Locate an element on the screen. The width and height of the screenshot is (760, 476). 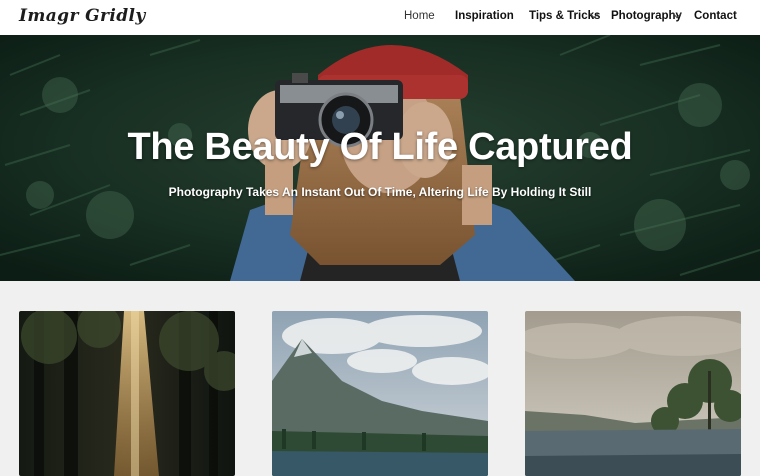
nav-tips-tricks: Tips & Tricks is located at coordinates (564, 16).